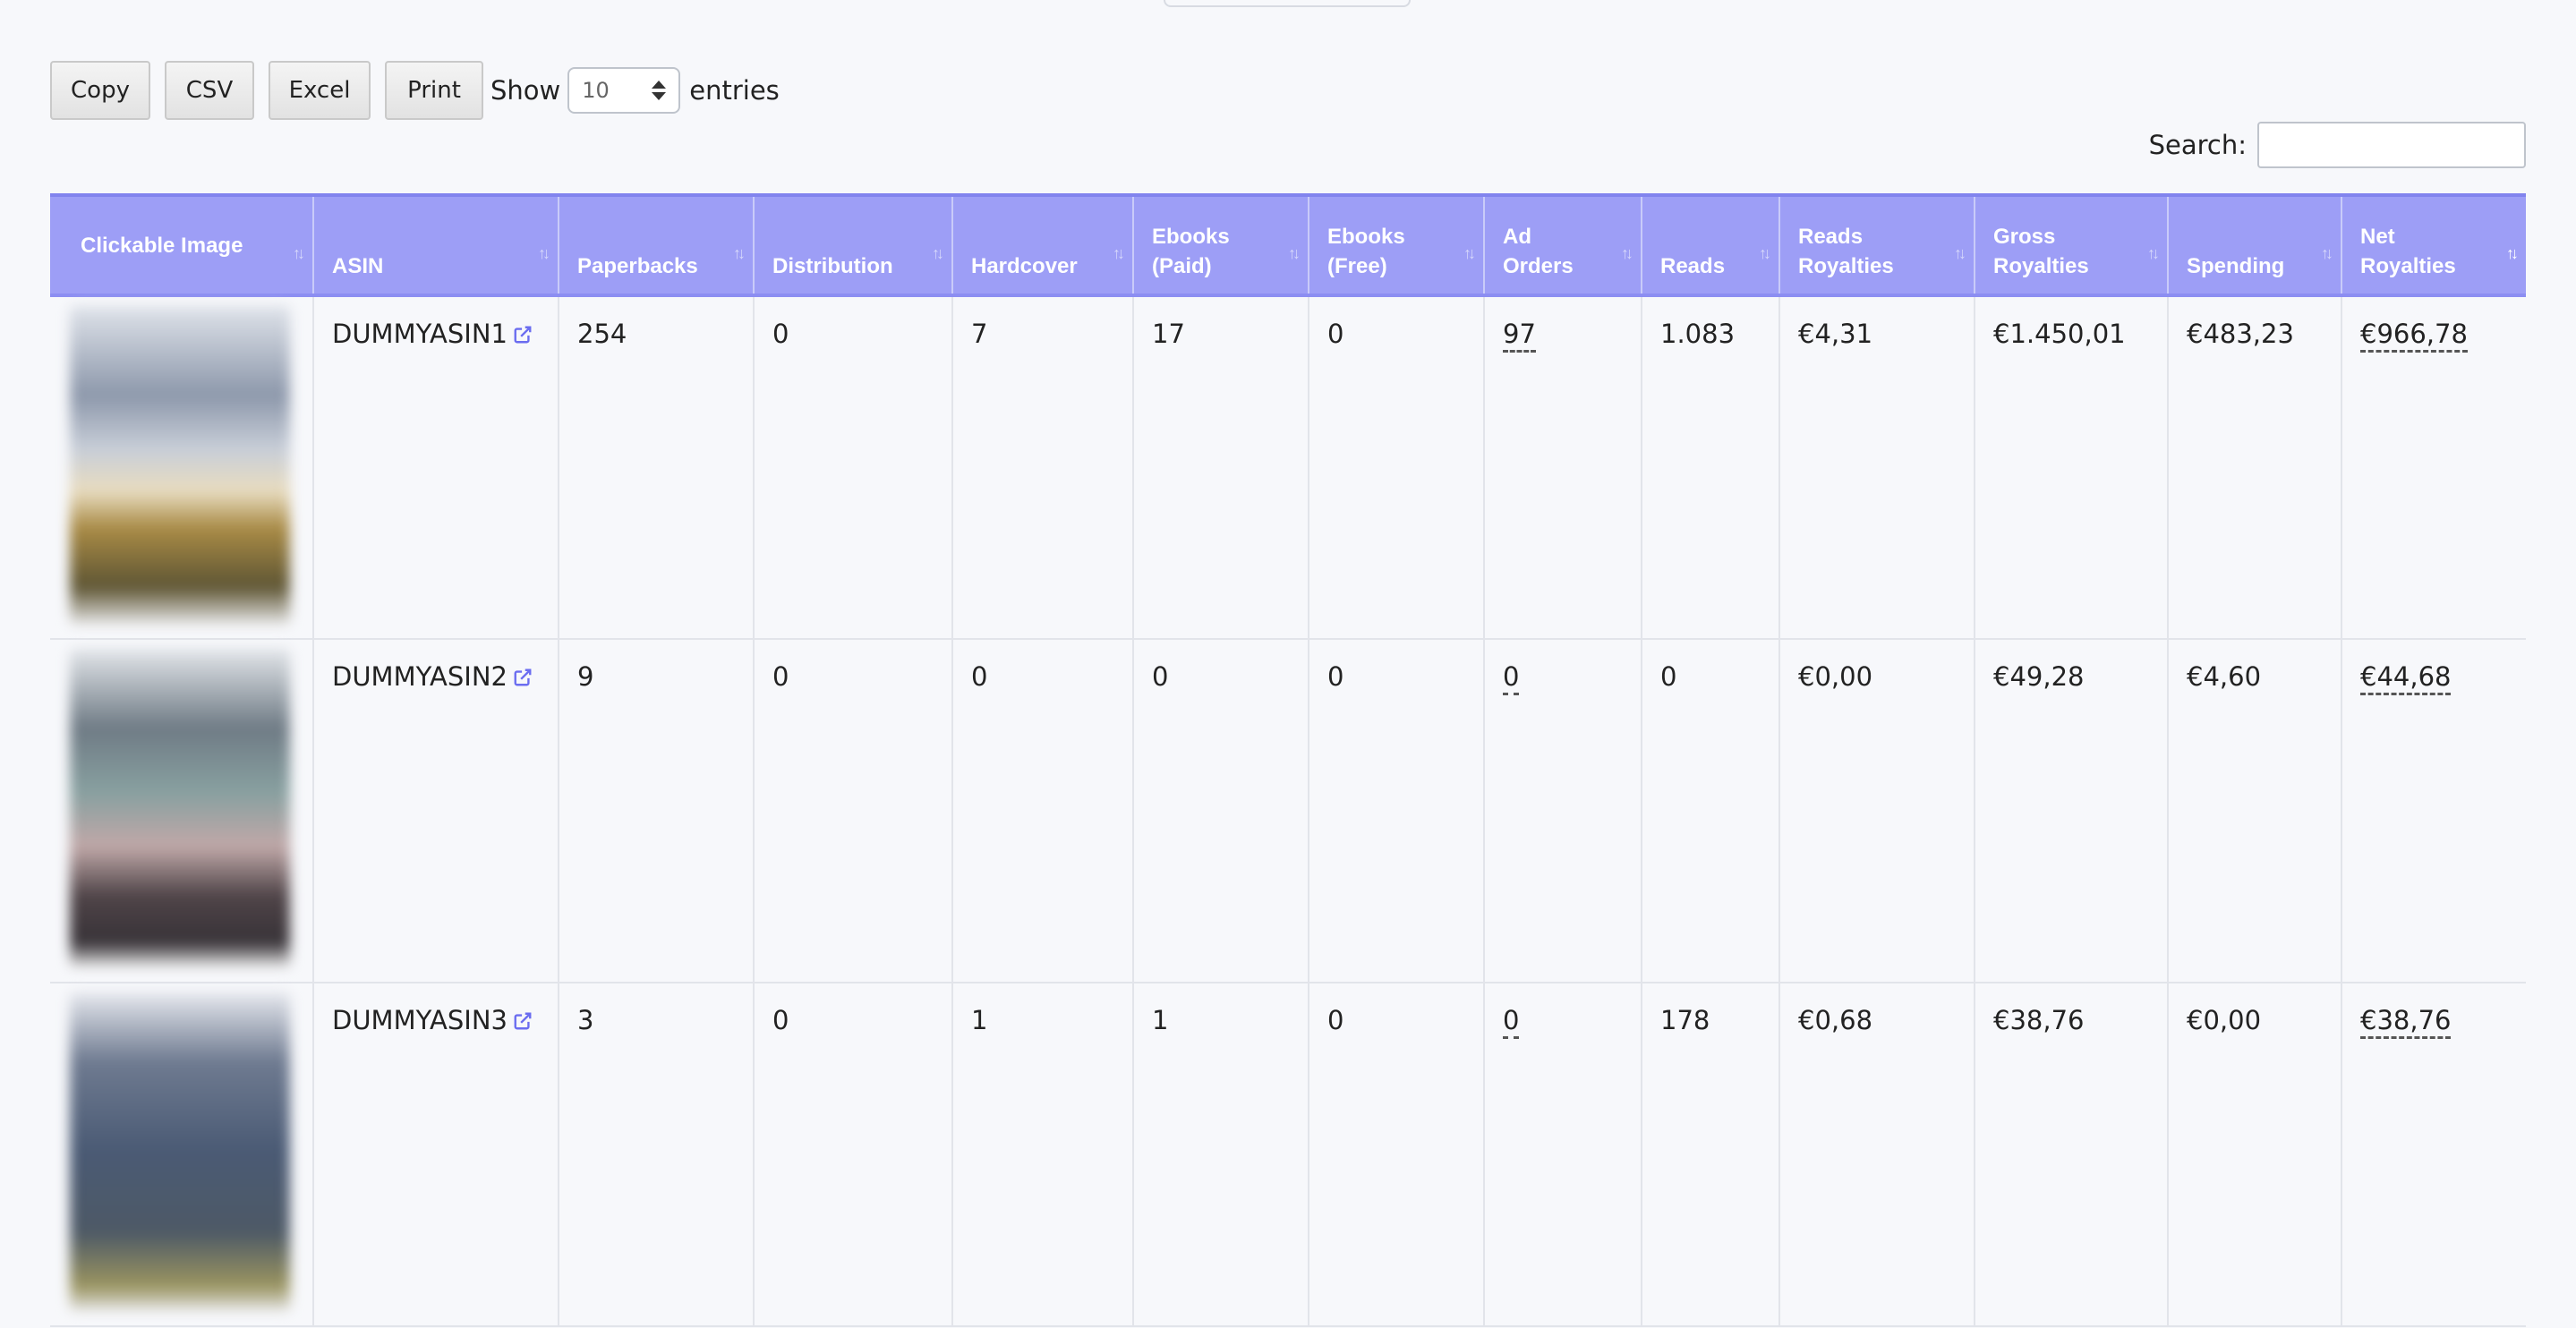 This screenshot has height=1328, width=2576. What do you see at coordinates (1876, 467) in the screenshot?
I see `reads-royalties-cell: €4,31` at bounding box center [1876, 467].